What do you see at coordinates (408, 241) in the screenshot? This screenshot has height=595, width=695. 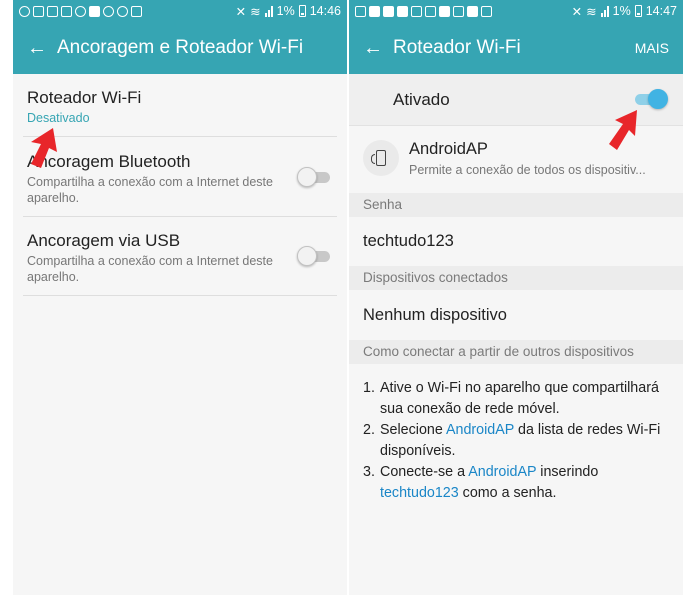 I see `password-value: techtudo123` at bounding box center [408, 241].